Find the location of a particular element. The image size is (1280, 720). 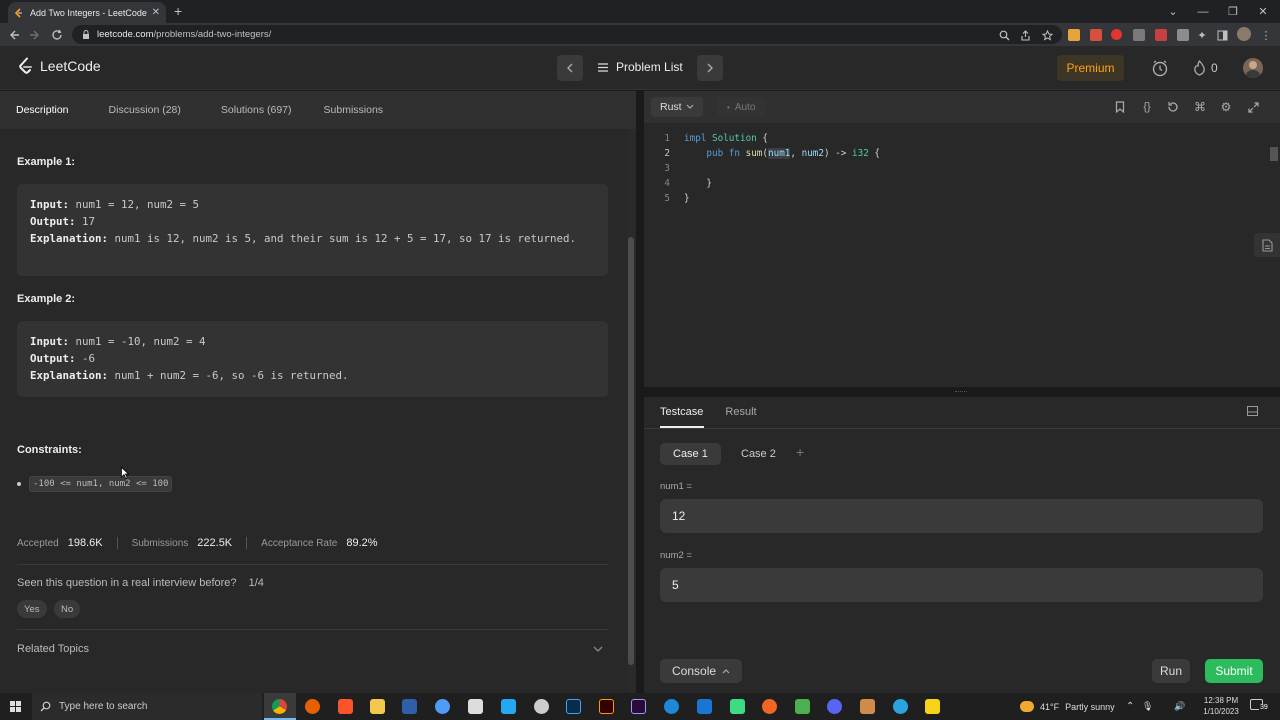

volume-icon: 🔊 is located at coordinates (1179, 706).